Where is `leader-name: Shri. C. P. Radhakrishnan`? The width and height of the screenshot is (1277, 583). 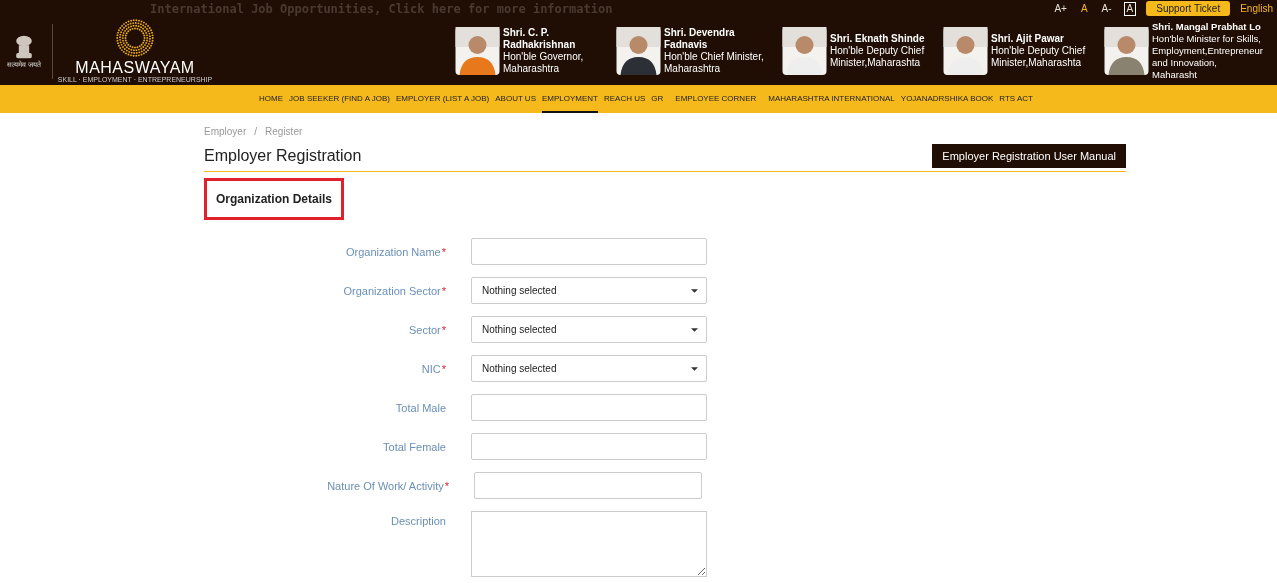 leader-name: Shri. C. P. Radhakrishnan is located at coordinates (540, 39).